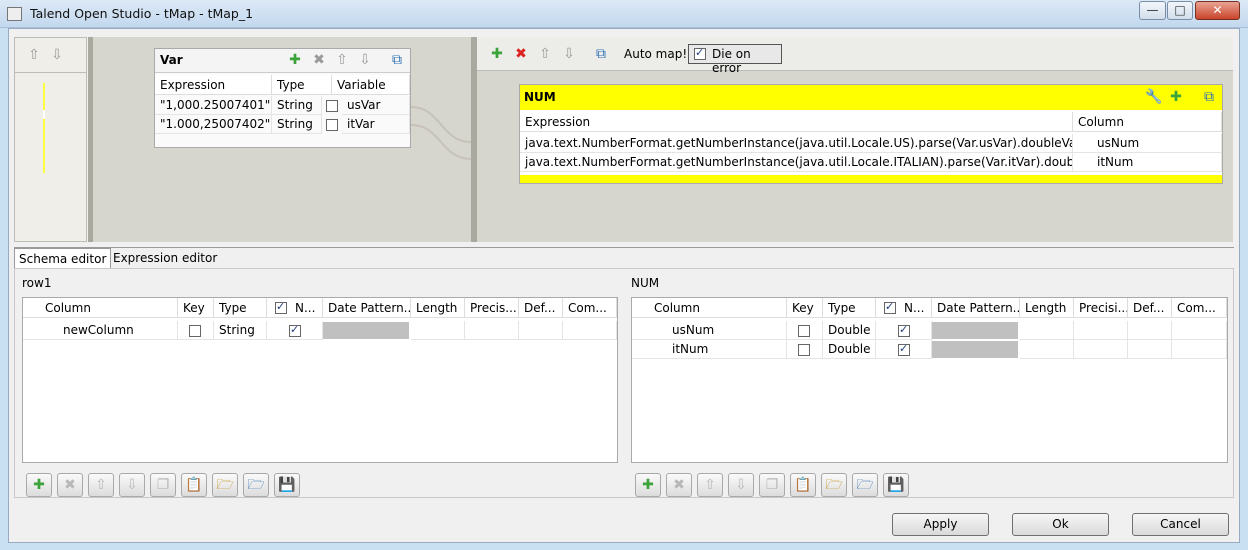 Image resolution: width=1248 pixels, height=550 pixels. Describe the element at coordinates (1147, 143) in the screenshot. I see `output-column-cell: usNum` at that location.